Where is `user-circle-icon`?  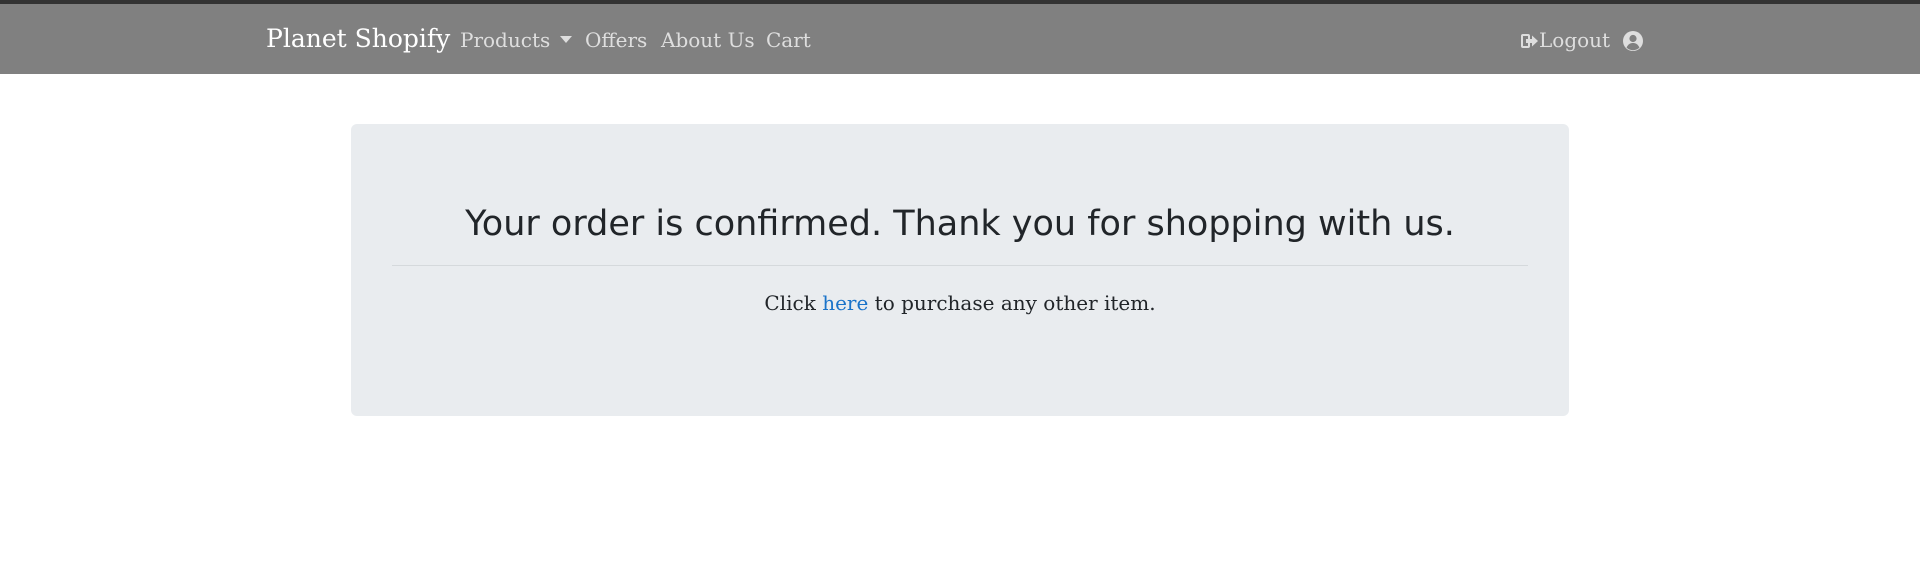
user-circle-icon is located at coordinates (1633, 41).